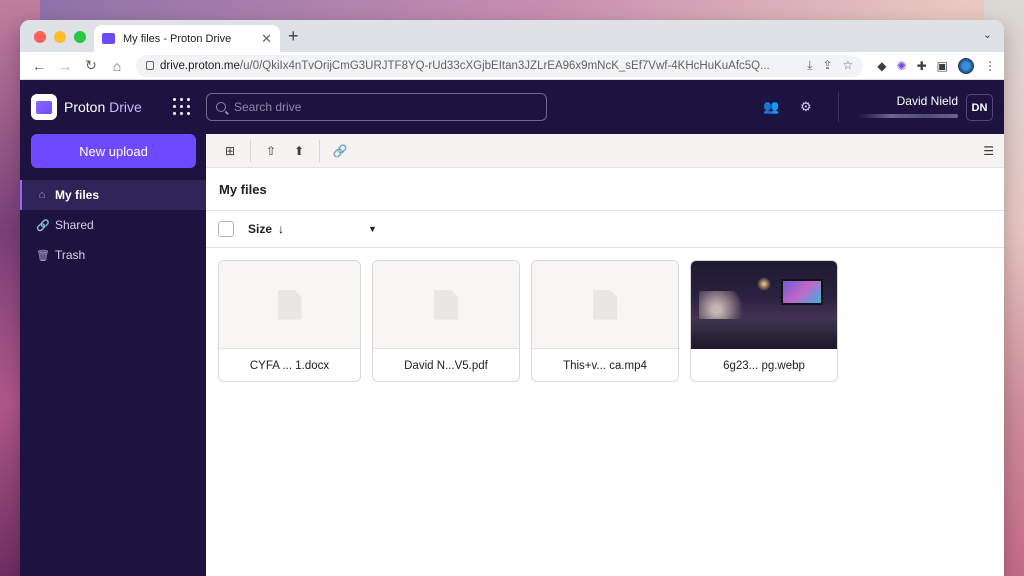  I want to click on file-card: CYFA ... 1.docx, so click(289, 321).